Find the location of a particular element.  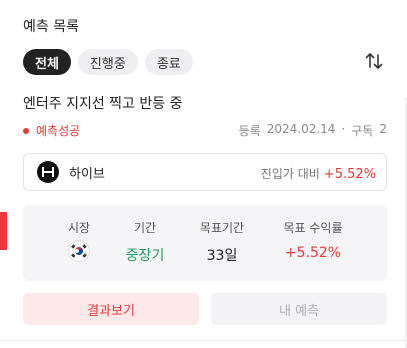

status-dot-icon is located at coordinates (26, 130).